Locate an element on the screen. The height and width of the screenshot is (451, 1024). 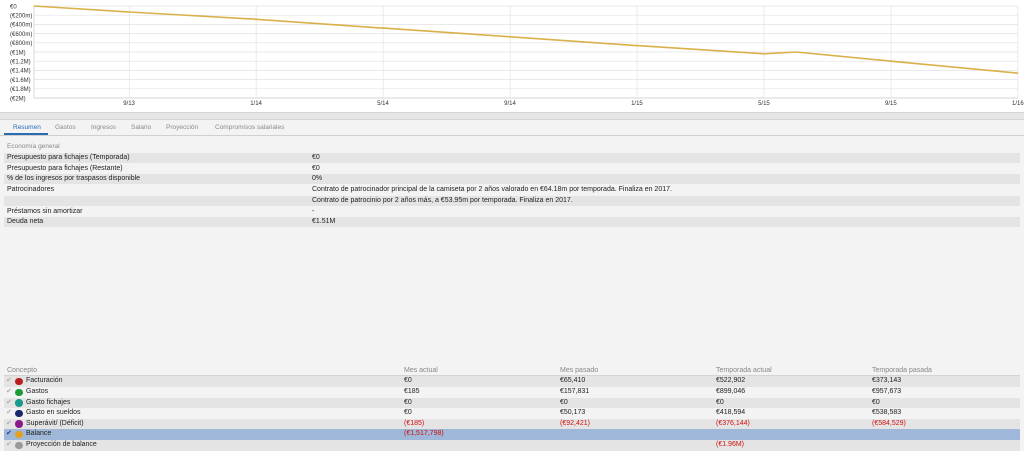
cell-mes-pasado: €65,410 is located at coordinates (573, 380).